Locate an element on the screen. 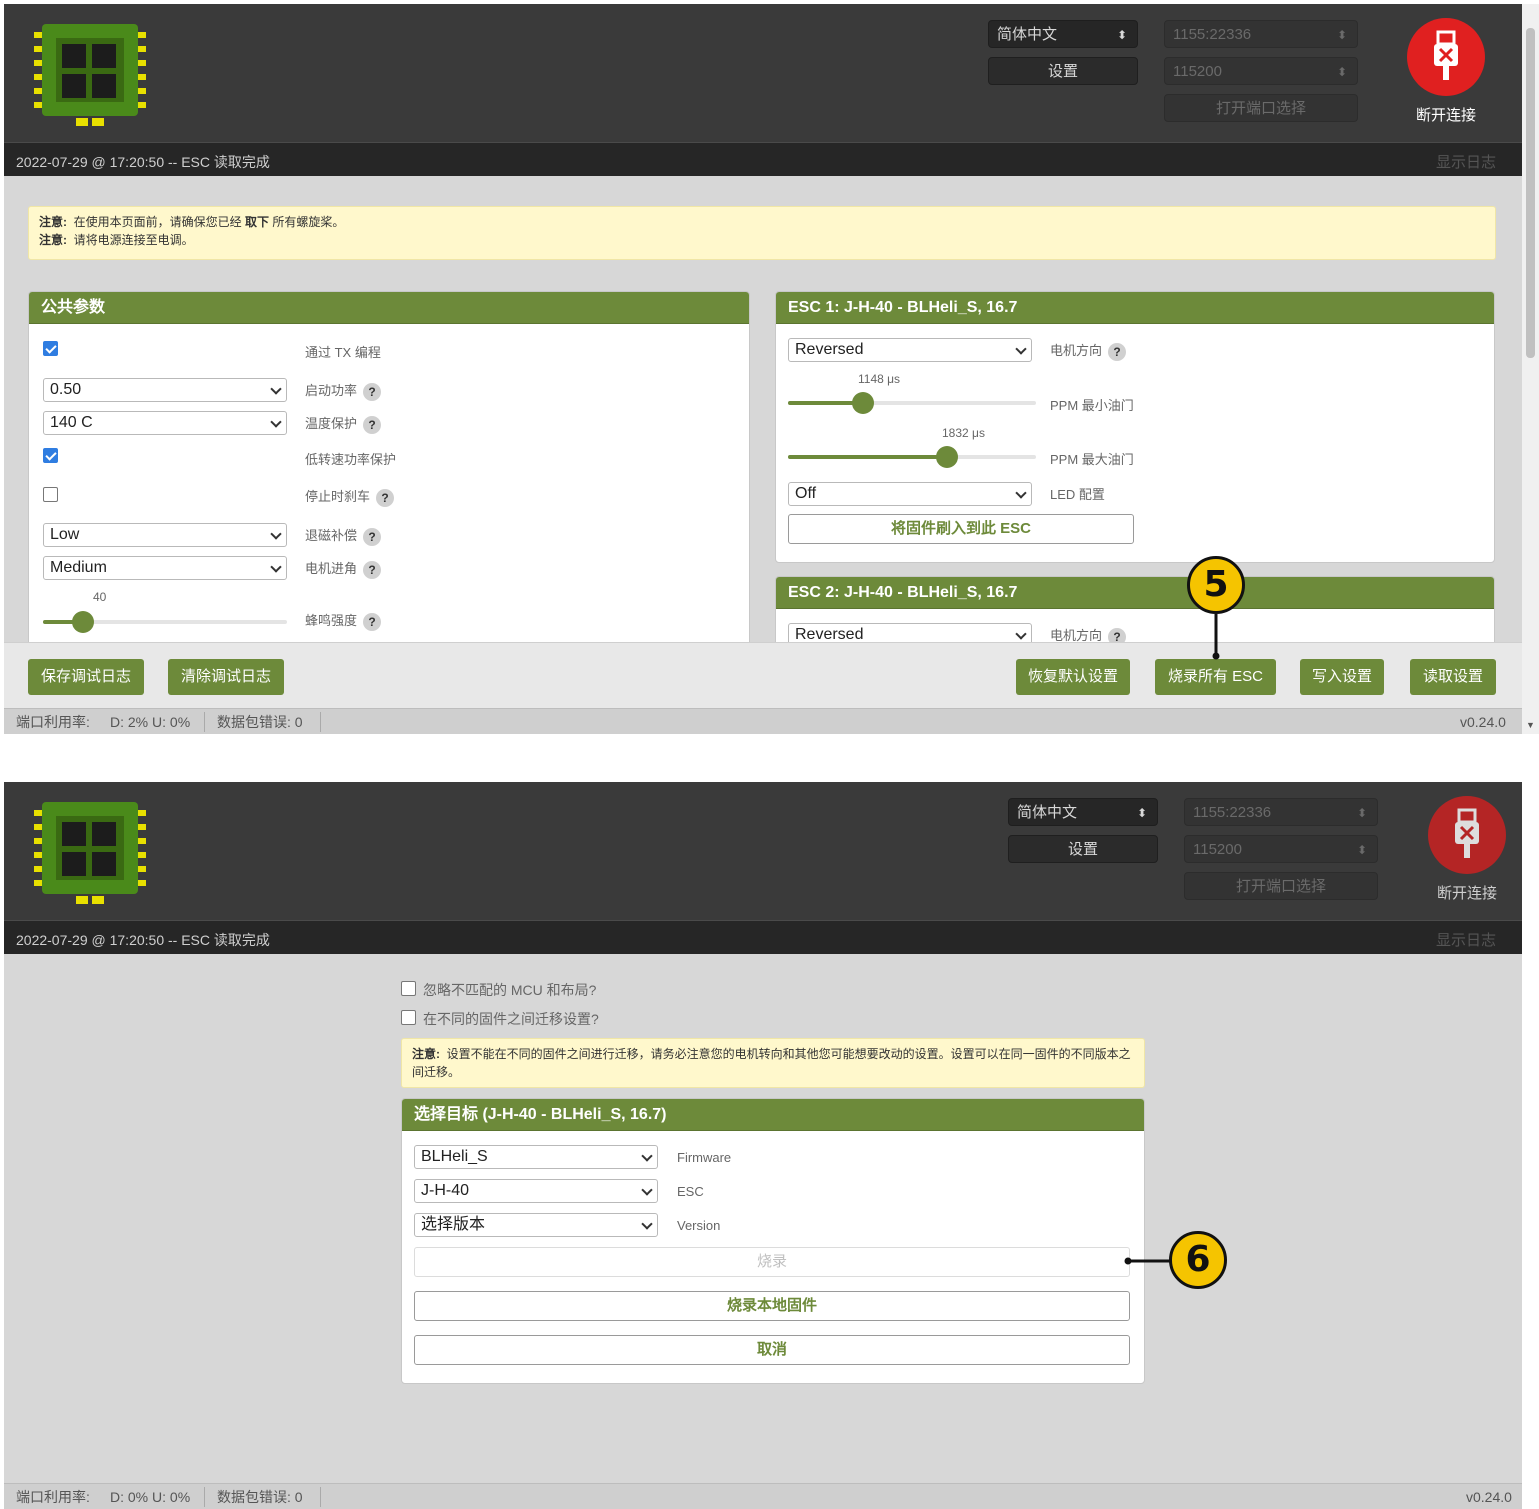  restore-defaults-button: 恢复默认设置 is located at coordinates (1073, 677).